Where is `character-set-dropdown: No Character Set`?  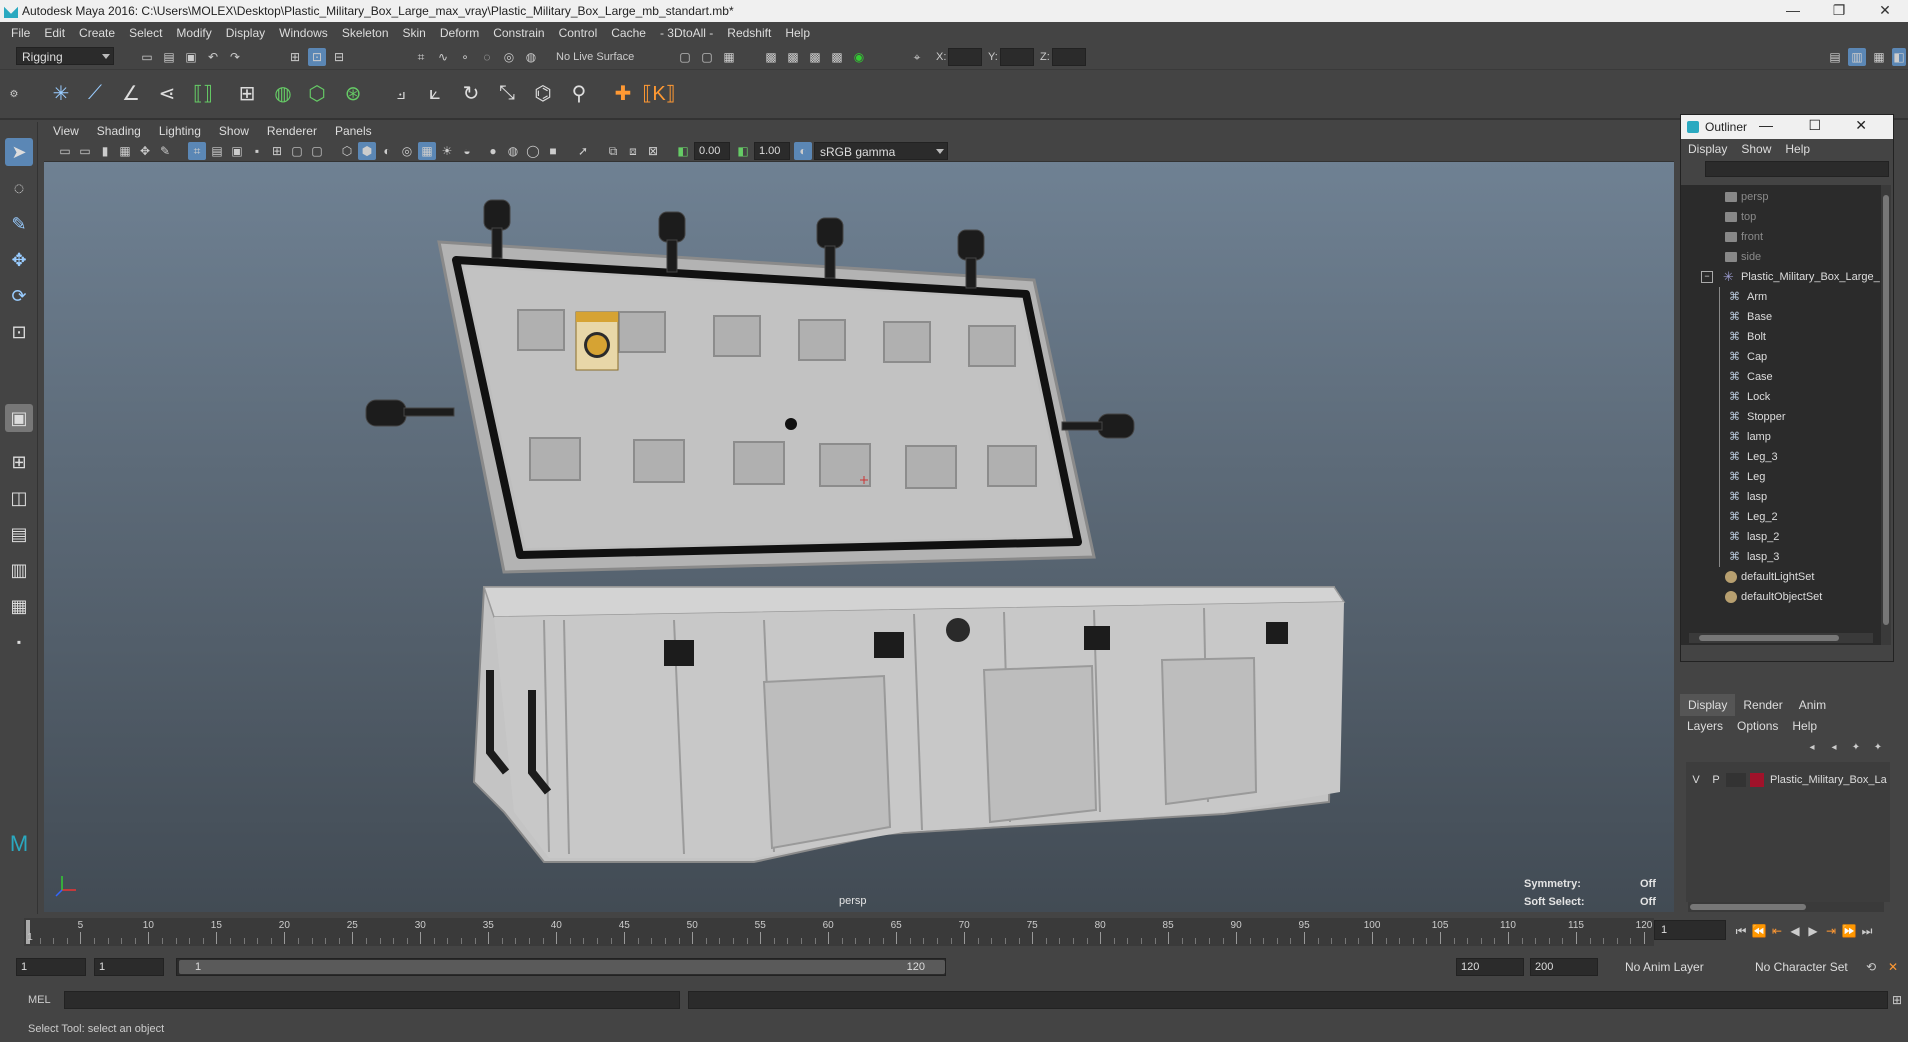 character-set-dropdown: No Character Set is located at coordinates (1809, 967).